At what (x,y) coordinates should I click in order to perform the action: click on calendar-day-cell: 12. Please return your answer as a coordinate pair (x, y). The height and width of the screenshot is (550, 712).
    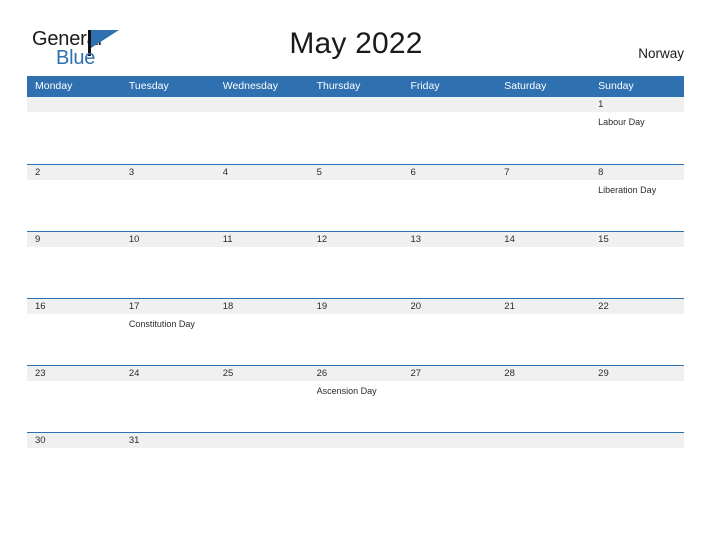
    Looking at the image, I should click on (355, 265).